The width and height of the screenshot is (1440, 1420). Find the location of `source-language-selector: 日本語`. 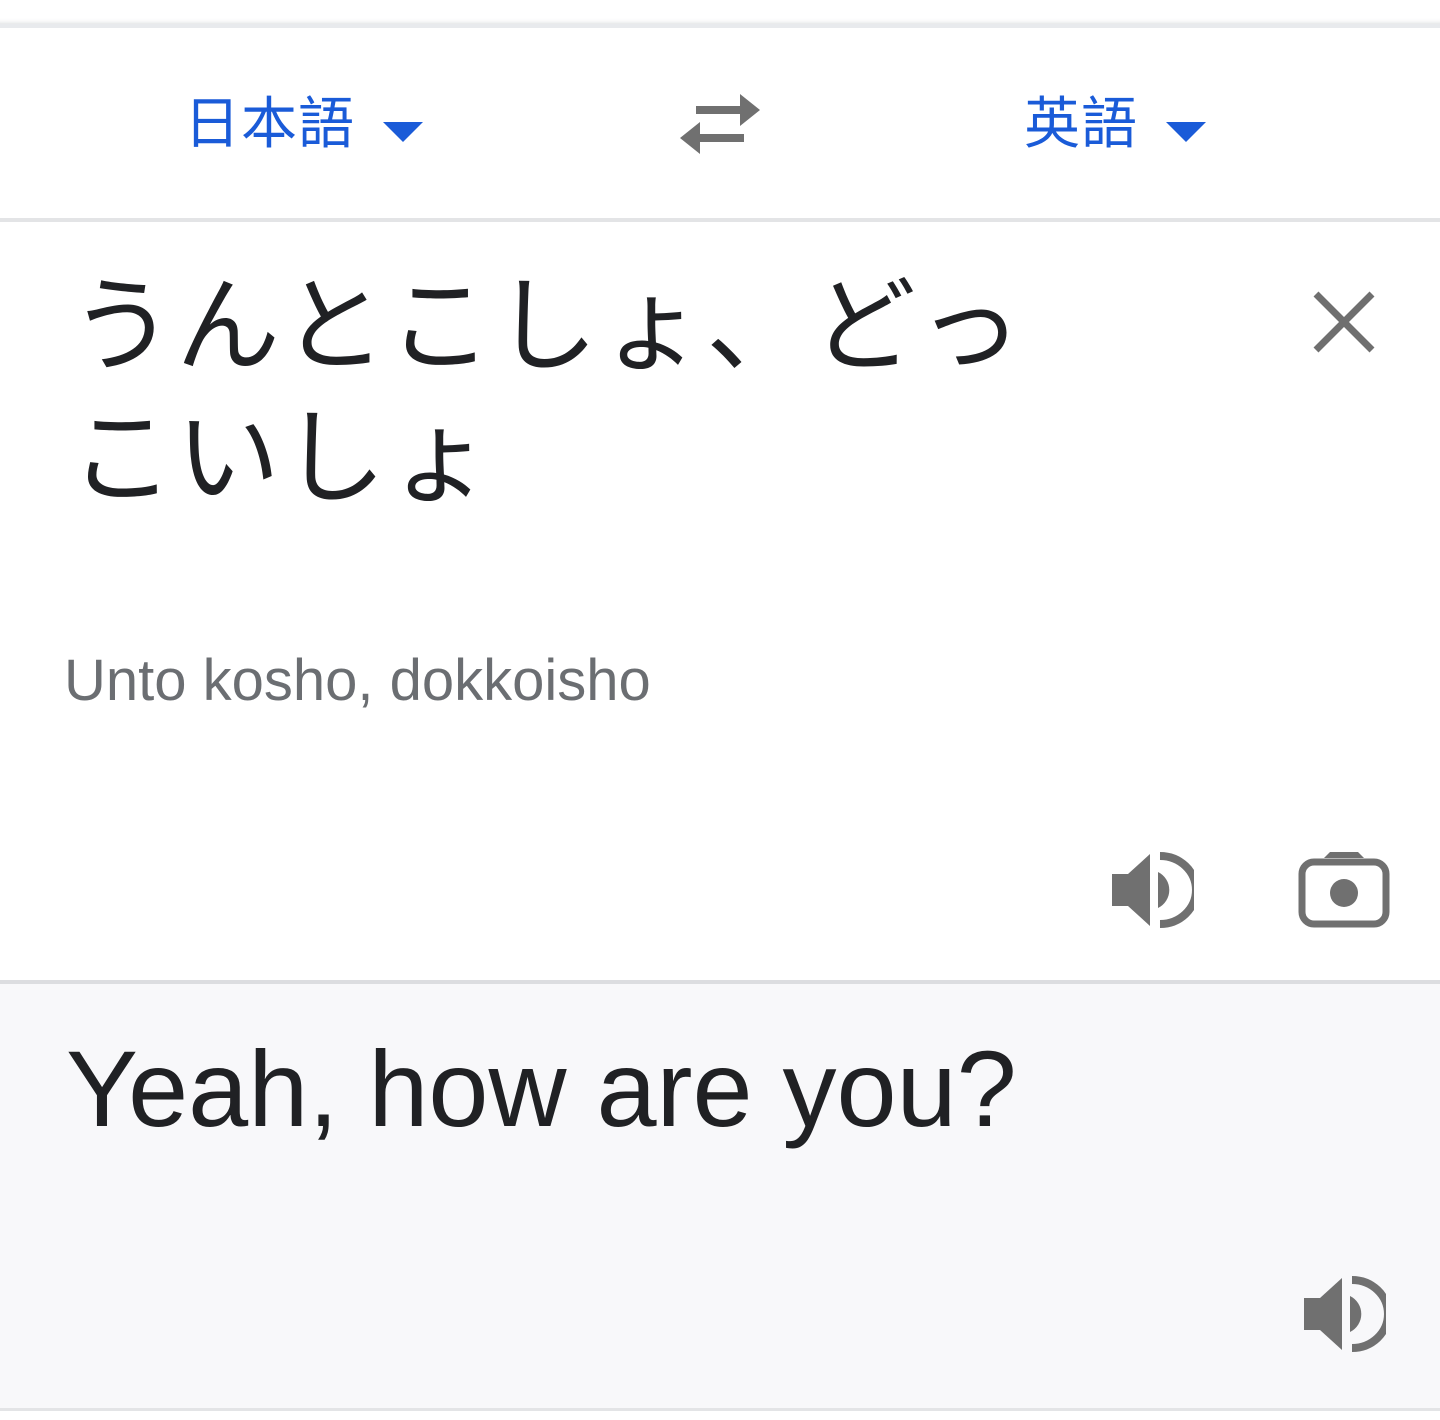

source-language-selector: 日本語 is located at coordinates (303, 125).